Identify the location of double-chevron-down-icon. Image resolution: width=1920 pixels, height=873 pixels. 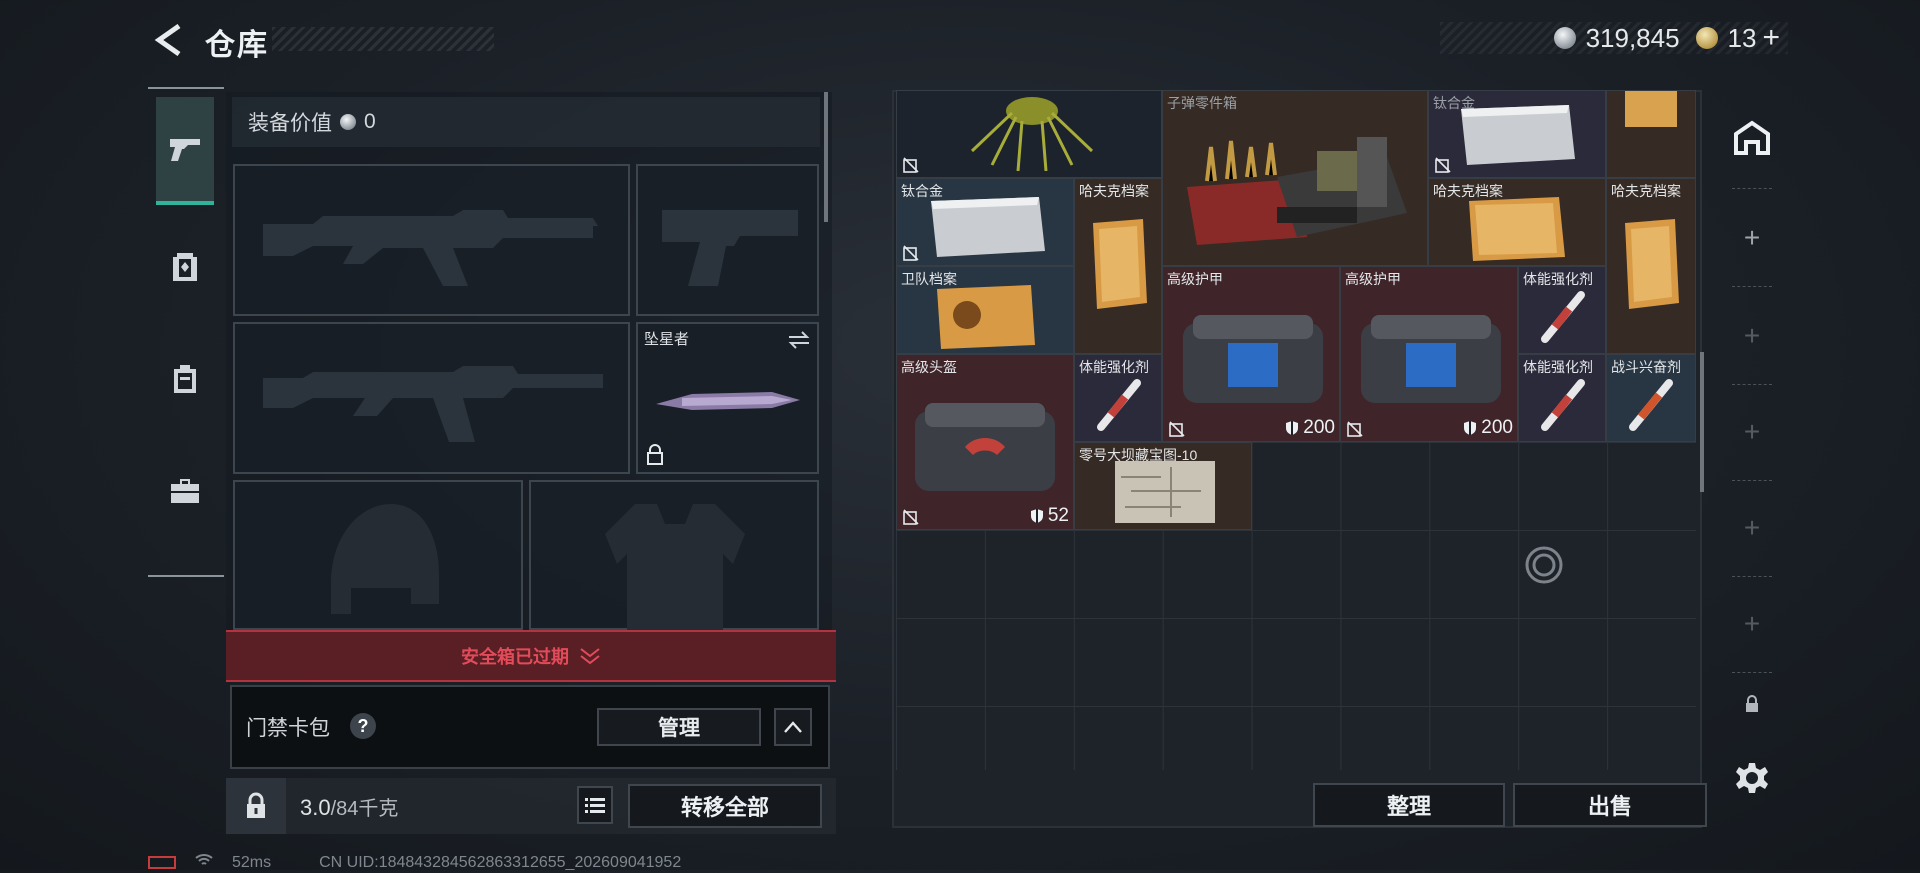
(590, 656).